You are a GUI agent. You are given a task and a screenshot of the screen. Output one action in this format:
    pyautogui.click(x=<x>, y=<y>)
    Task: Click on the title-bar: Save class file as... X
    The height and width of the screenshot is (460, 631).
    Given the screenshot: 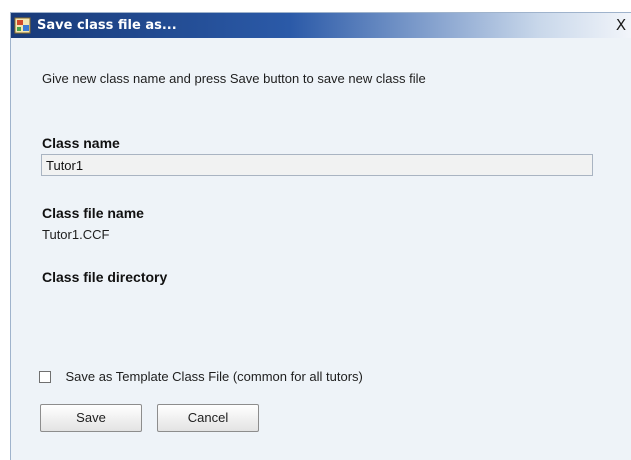 What is the action you would take?
    pyautogui.click(x=321, y=25)
    